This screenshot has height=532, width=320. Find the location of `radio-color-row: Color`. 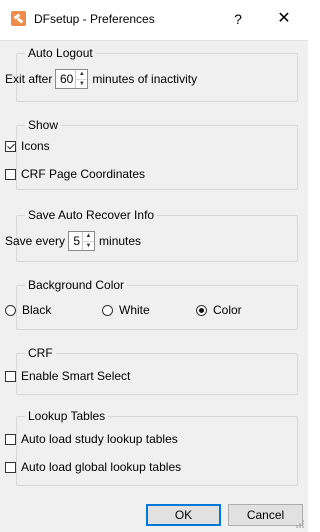

radio-color-row: Color is located at coordinates (219, 310).